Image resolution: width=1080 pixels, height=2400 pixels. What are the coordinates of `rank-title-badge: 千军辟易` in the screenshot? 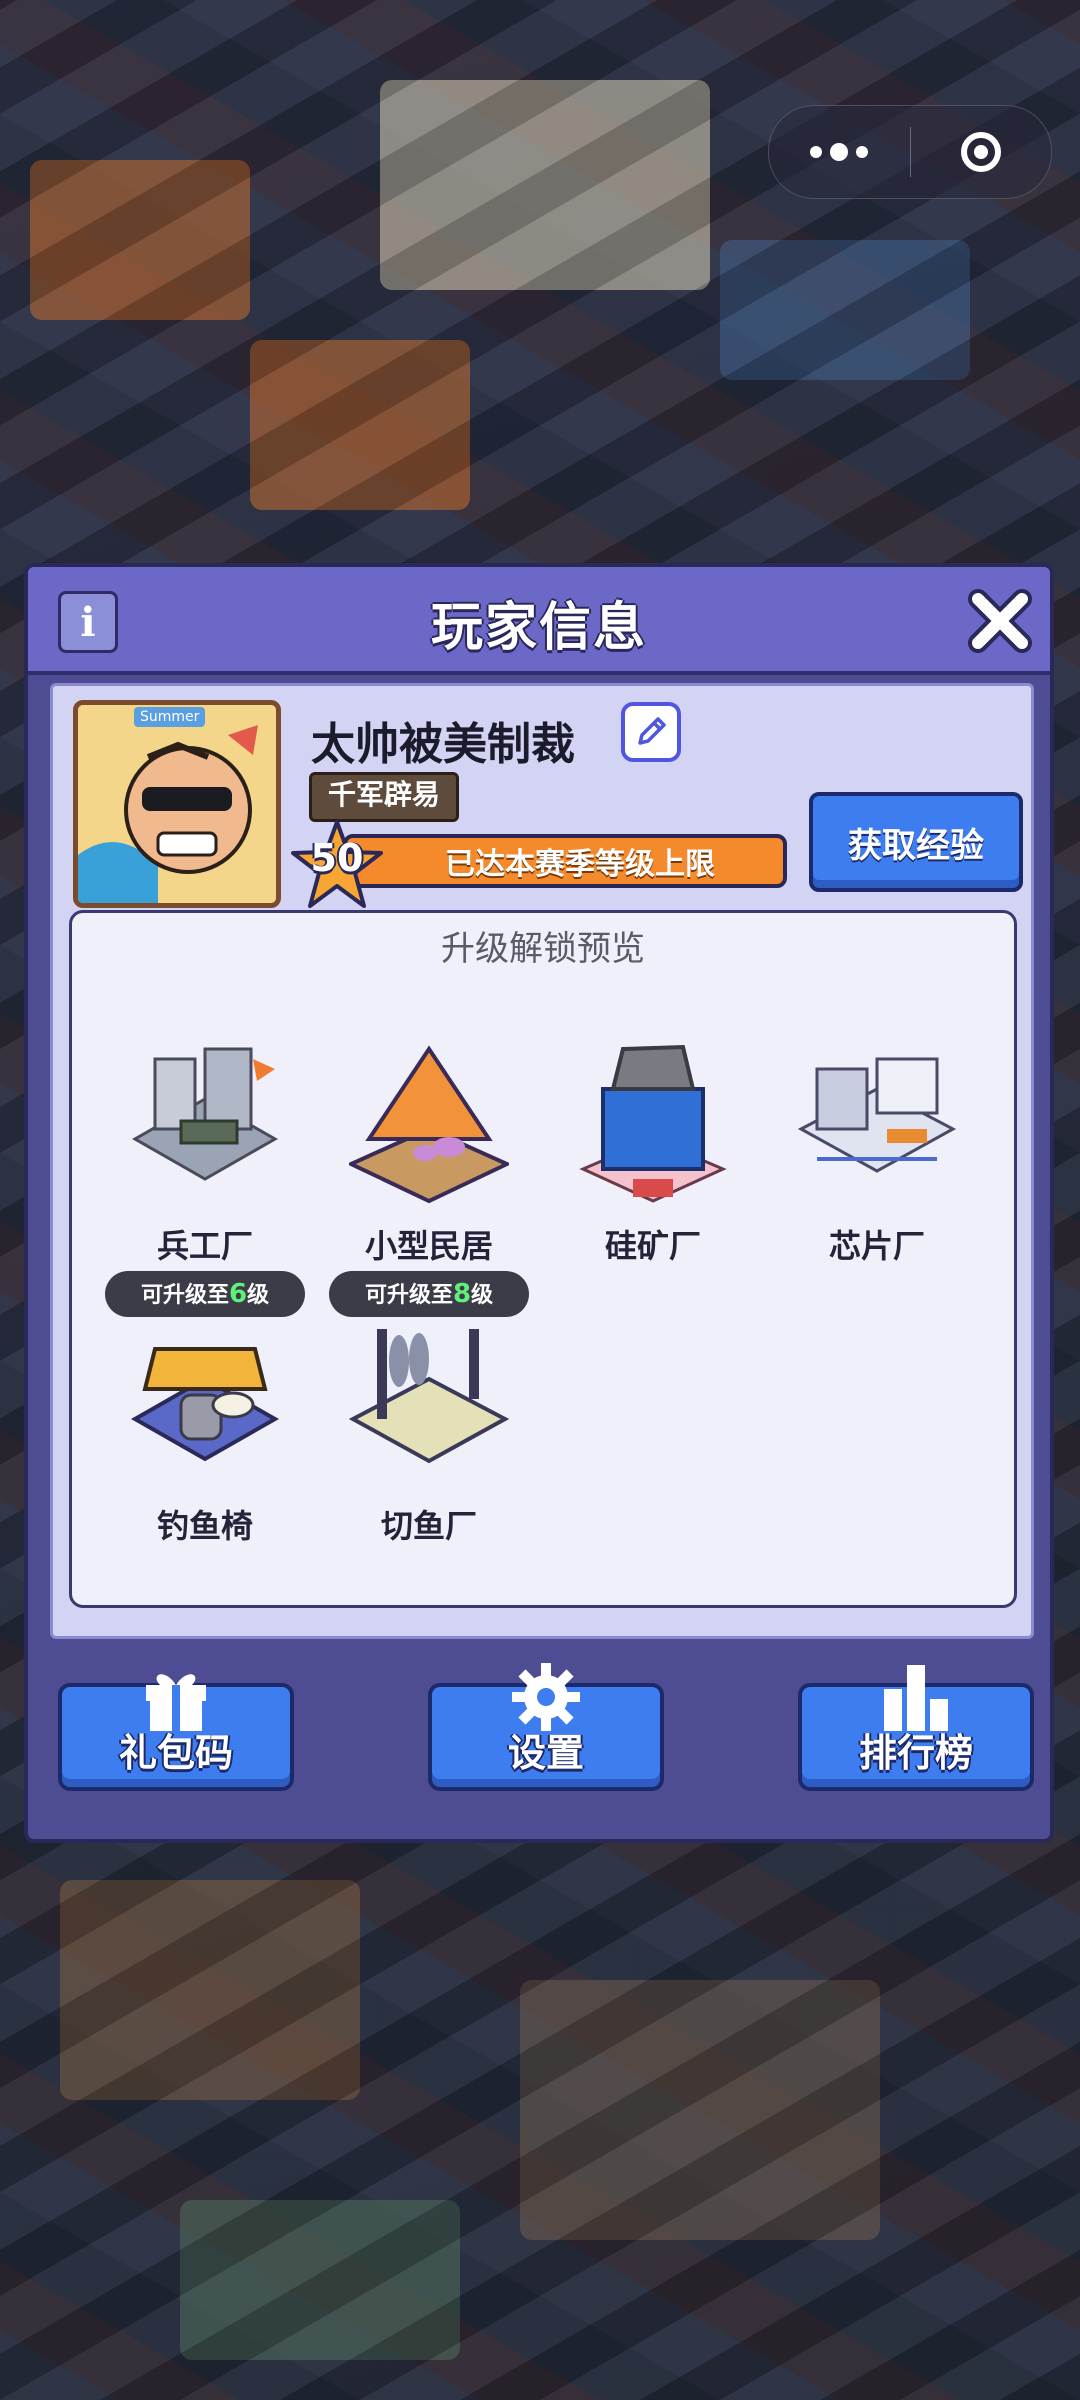 It's located at (384, 797).